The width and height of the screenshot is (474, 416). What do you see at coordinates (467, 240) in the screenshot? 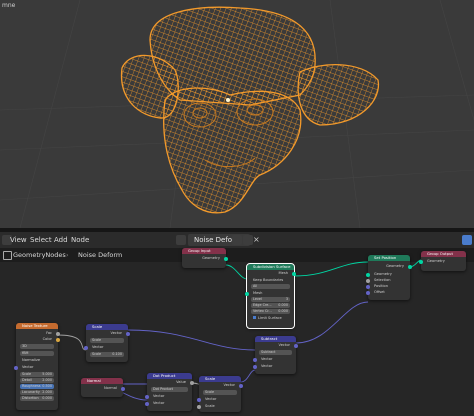
I see `overlay-icon` at bounding box center [467, 240].